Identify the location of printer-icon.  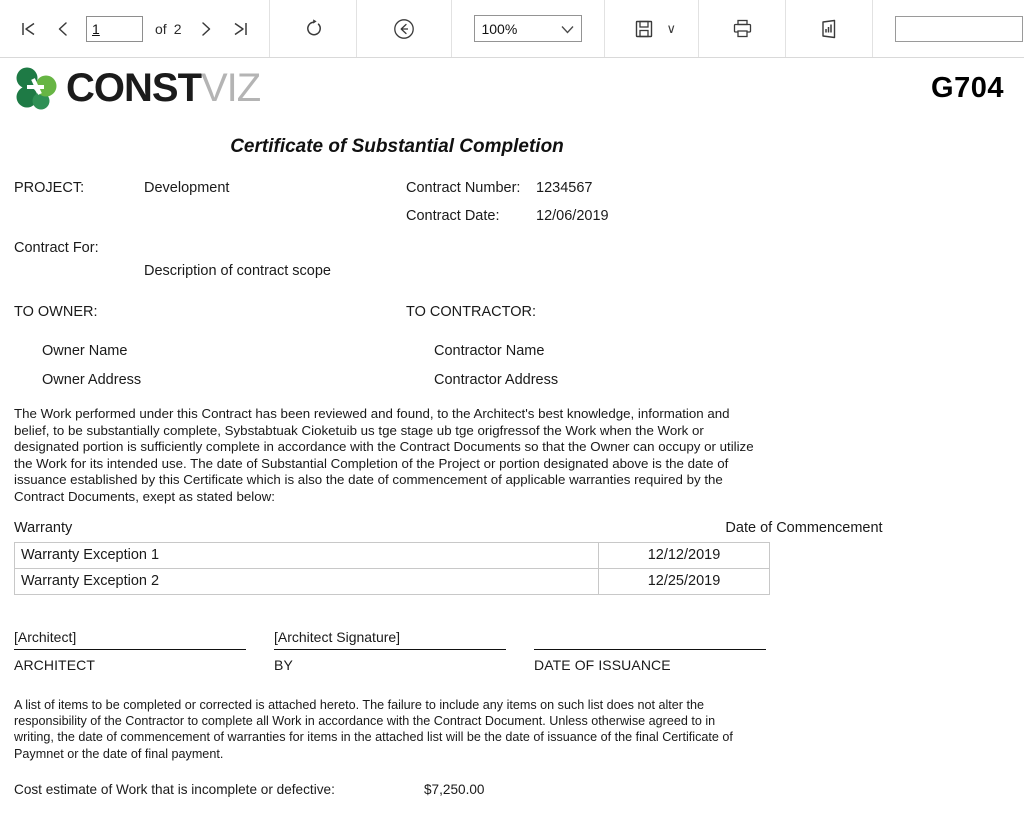
(742, 29).